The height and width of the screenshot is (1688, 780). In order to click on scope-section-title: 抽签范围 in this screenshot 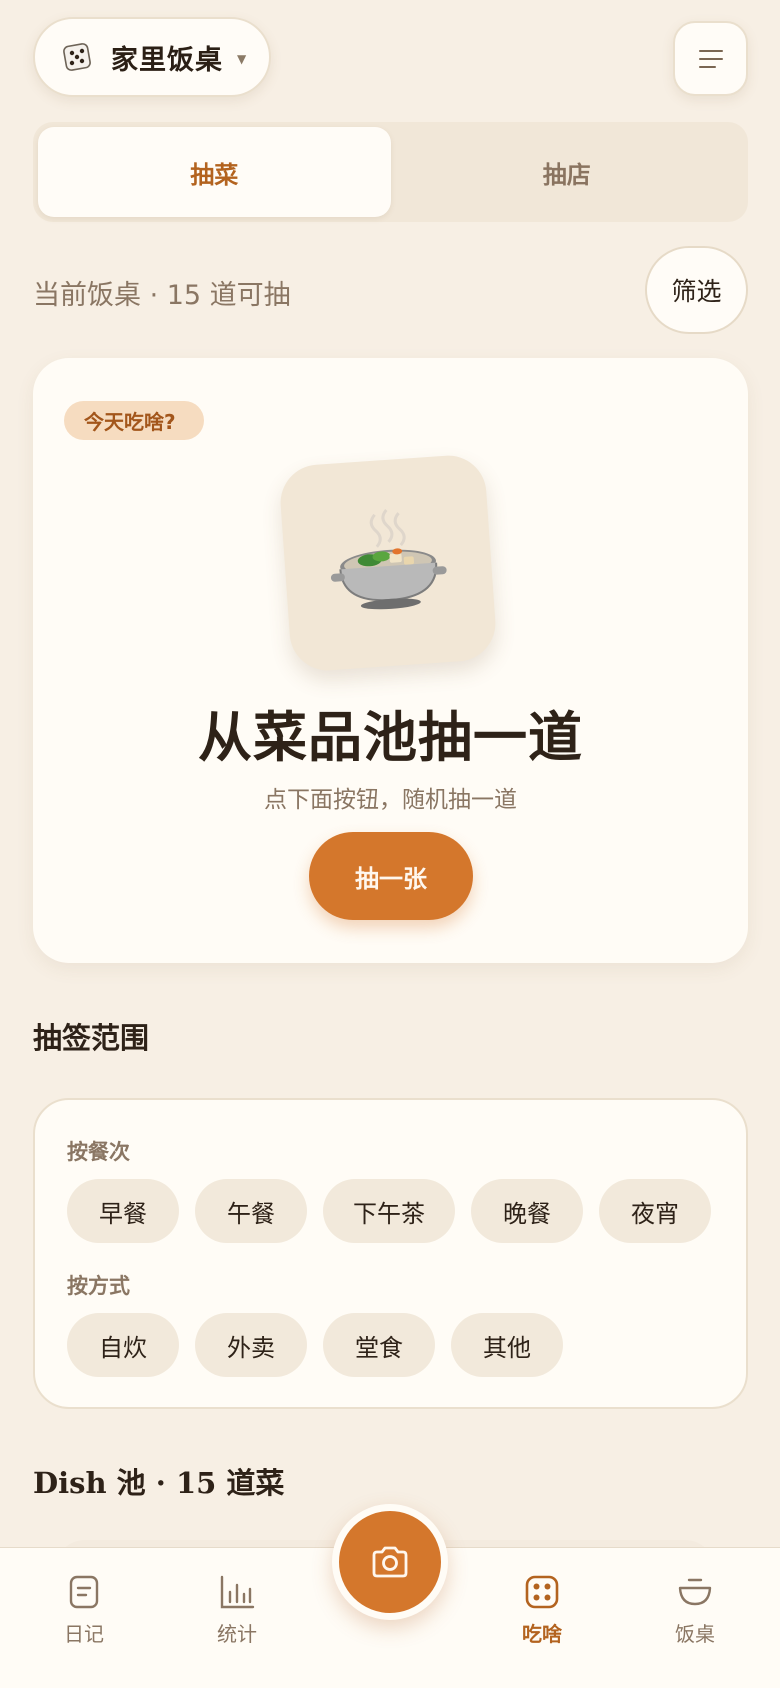, I will do `click(91, 1038)`.